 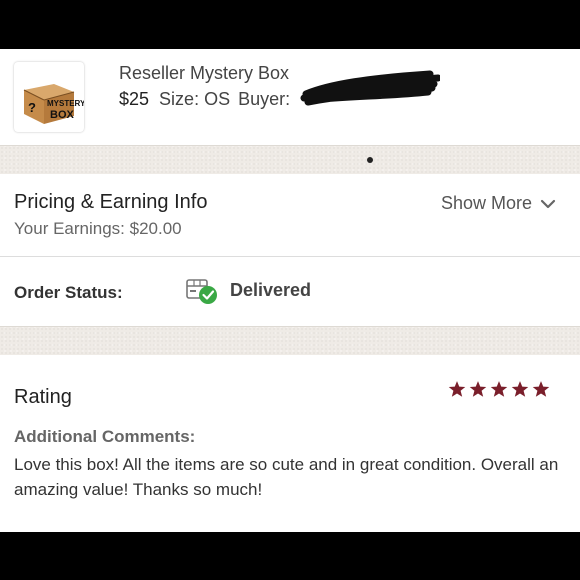 I want to click on mystery-box-image: ? MYSTERY BOX, so click(x=53, y=104).